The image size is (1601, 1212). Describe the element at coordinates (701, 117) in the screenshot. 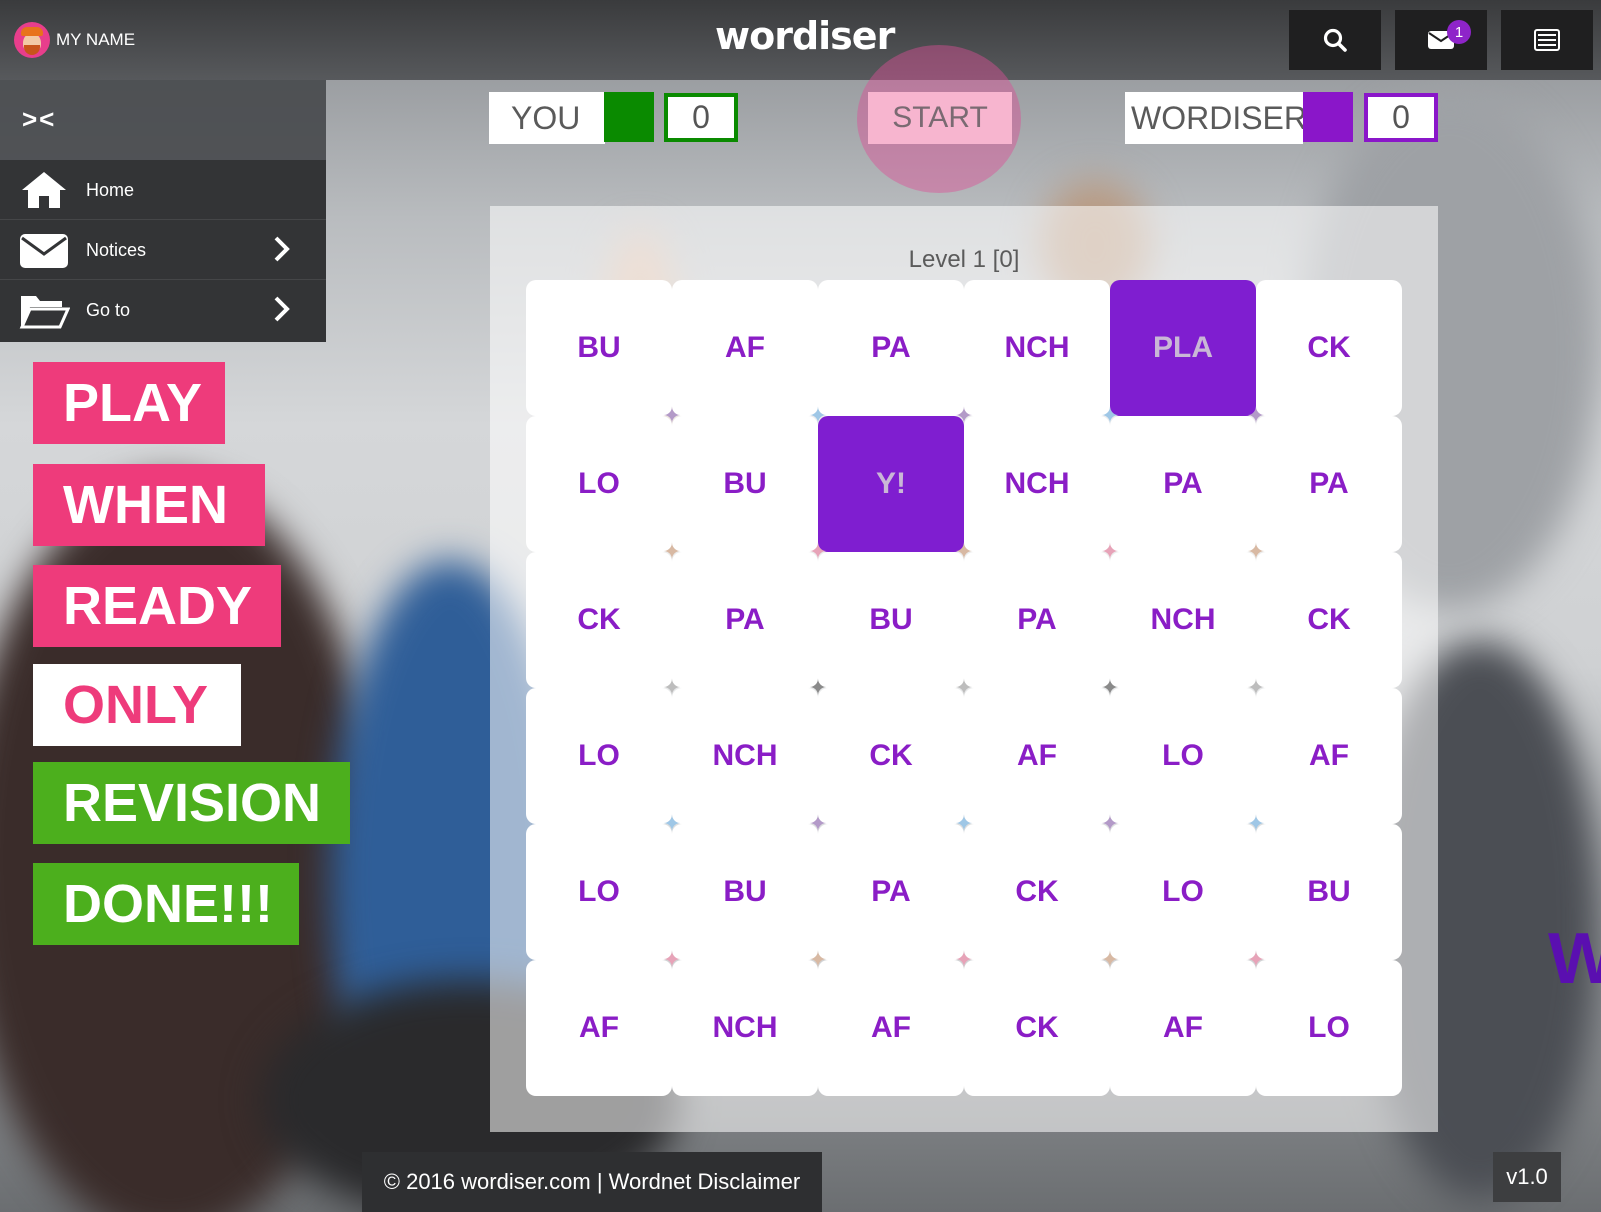

I see `player-score: 0` at that location.